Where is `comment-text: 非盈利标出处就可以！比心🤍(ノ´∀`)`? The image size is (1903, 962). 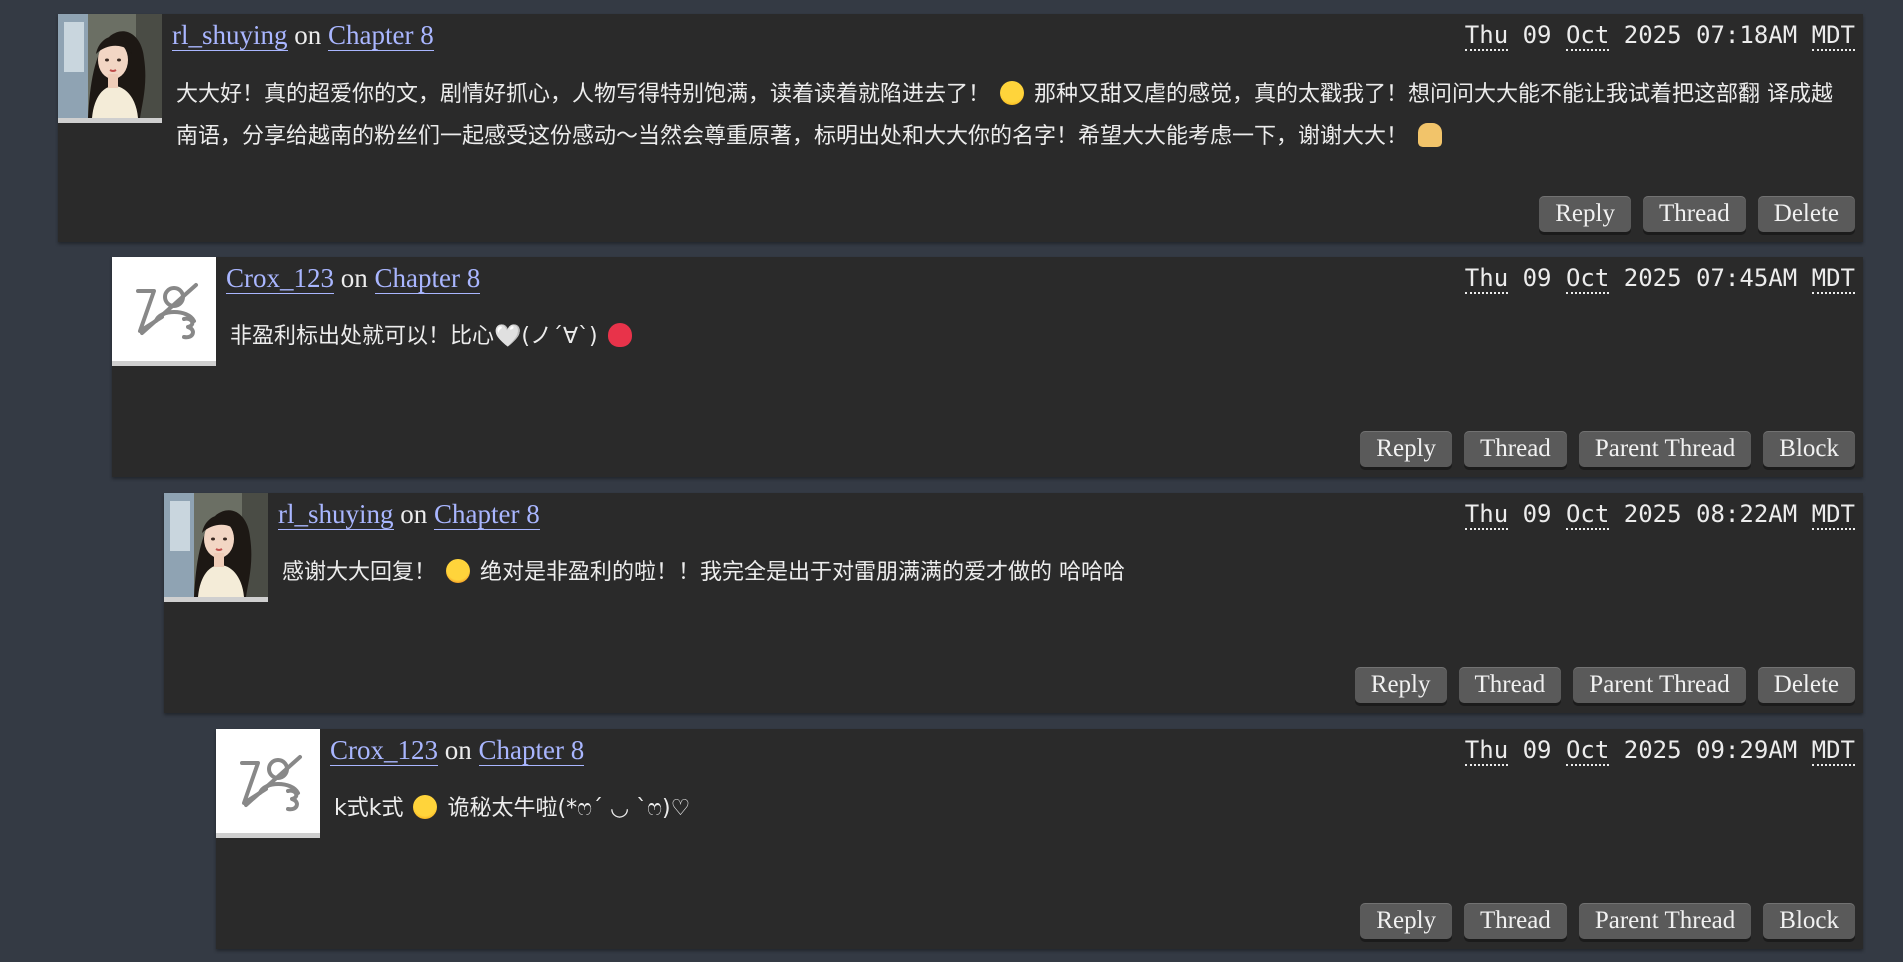 comment-text: 非盈利标出处就可以！比心🤍(ノ´∀`) is located at coordinates (1040, 337).